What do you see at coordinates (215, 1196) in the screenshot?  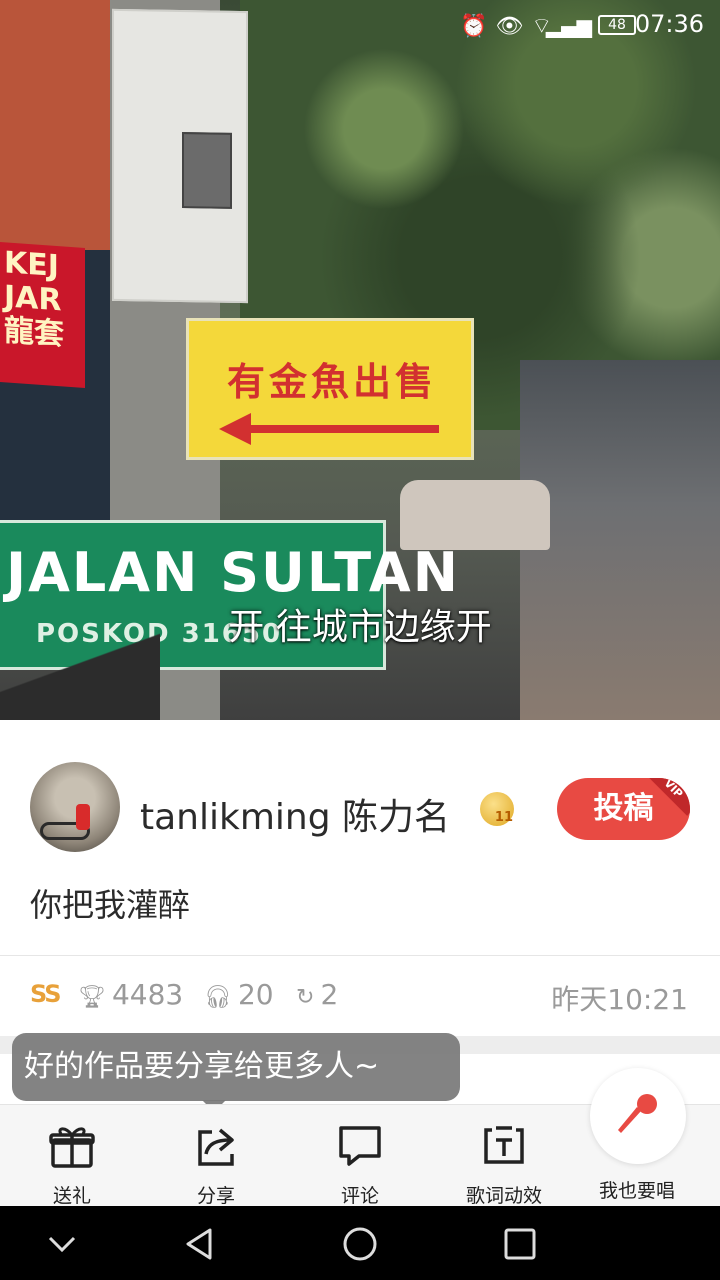 I see `share-label: 分享` at bounding box center [215, 1196].